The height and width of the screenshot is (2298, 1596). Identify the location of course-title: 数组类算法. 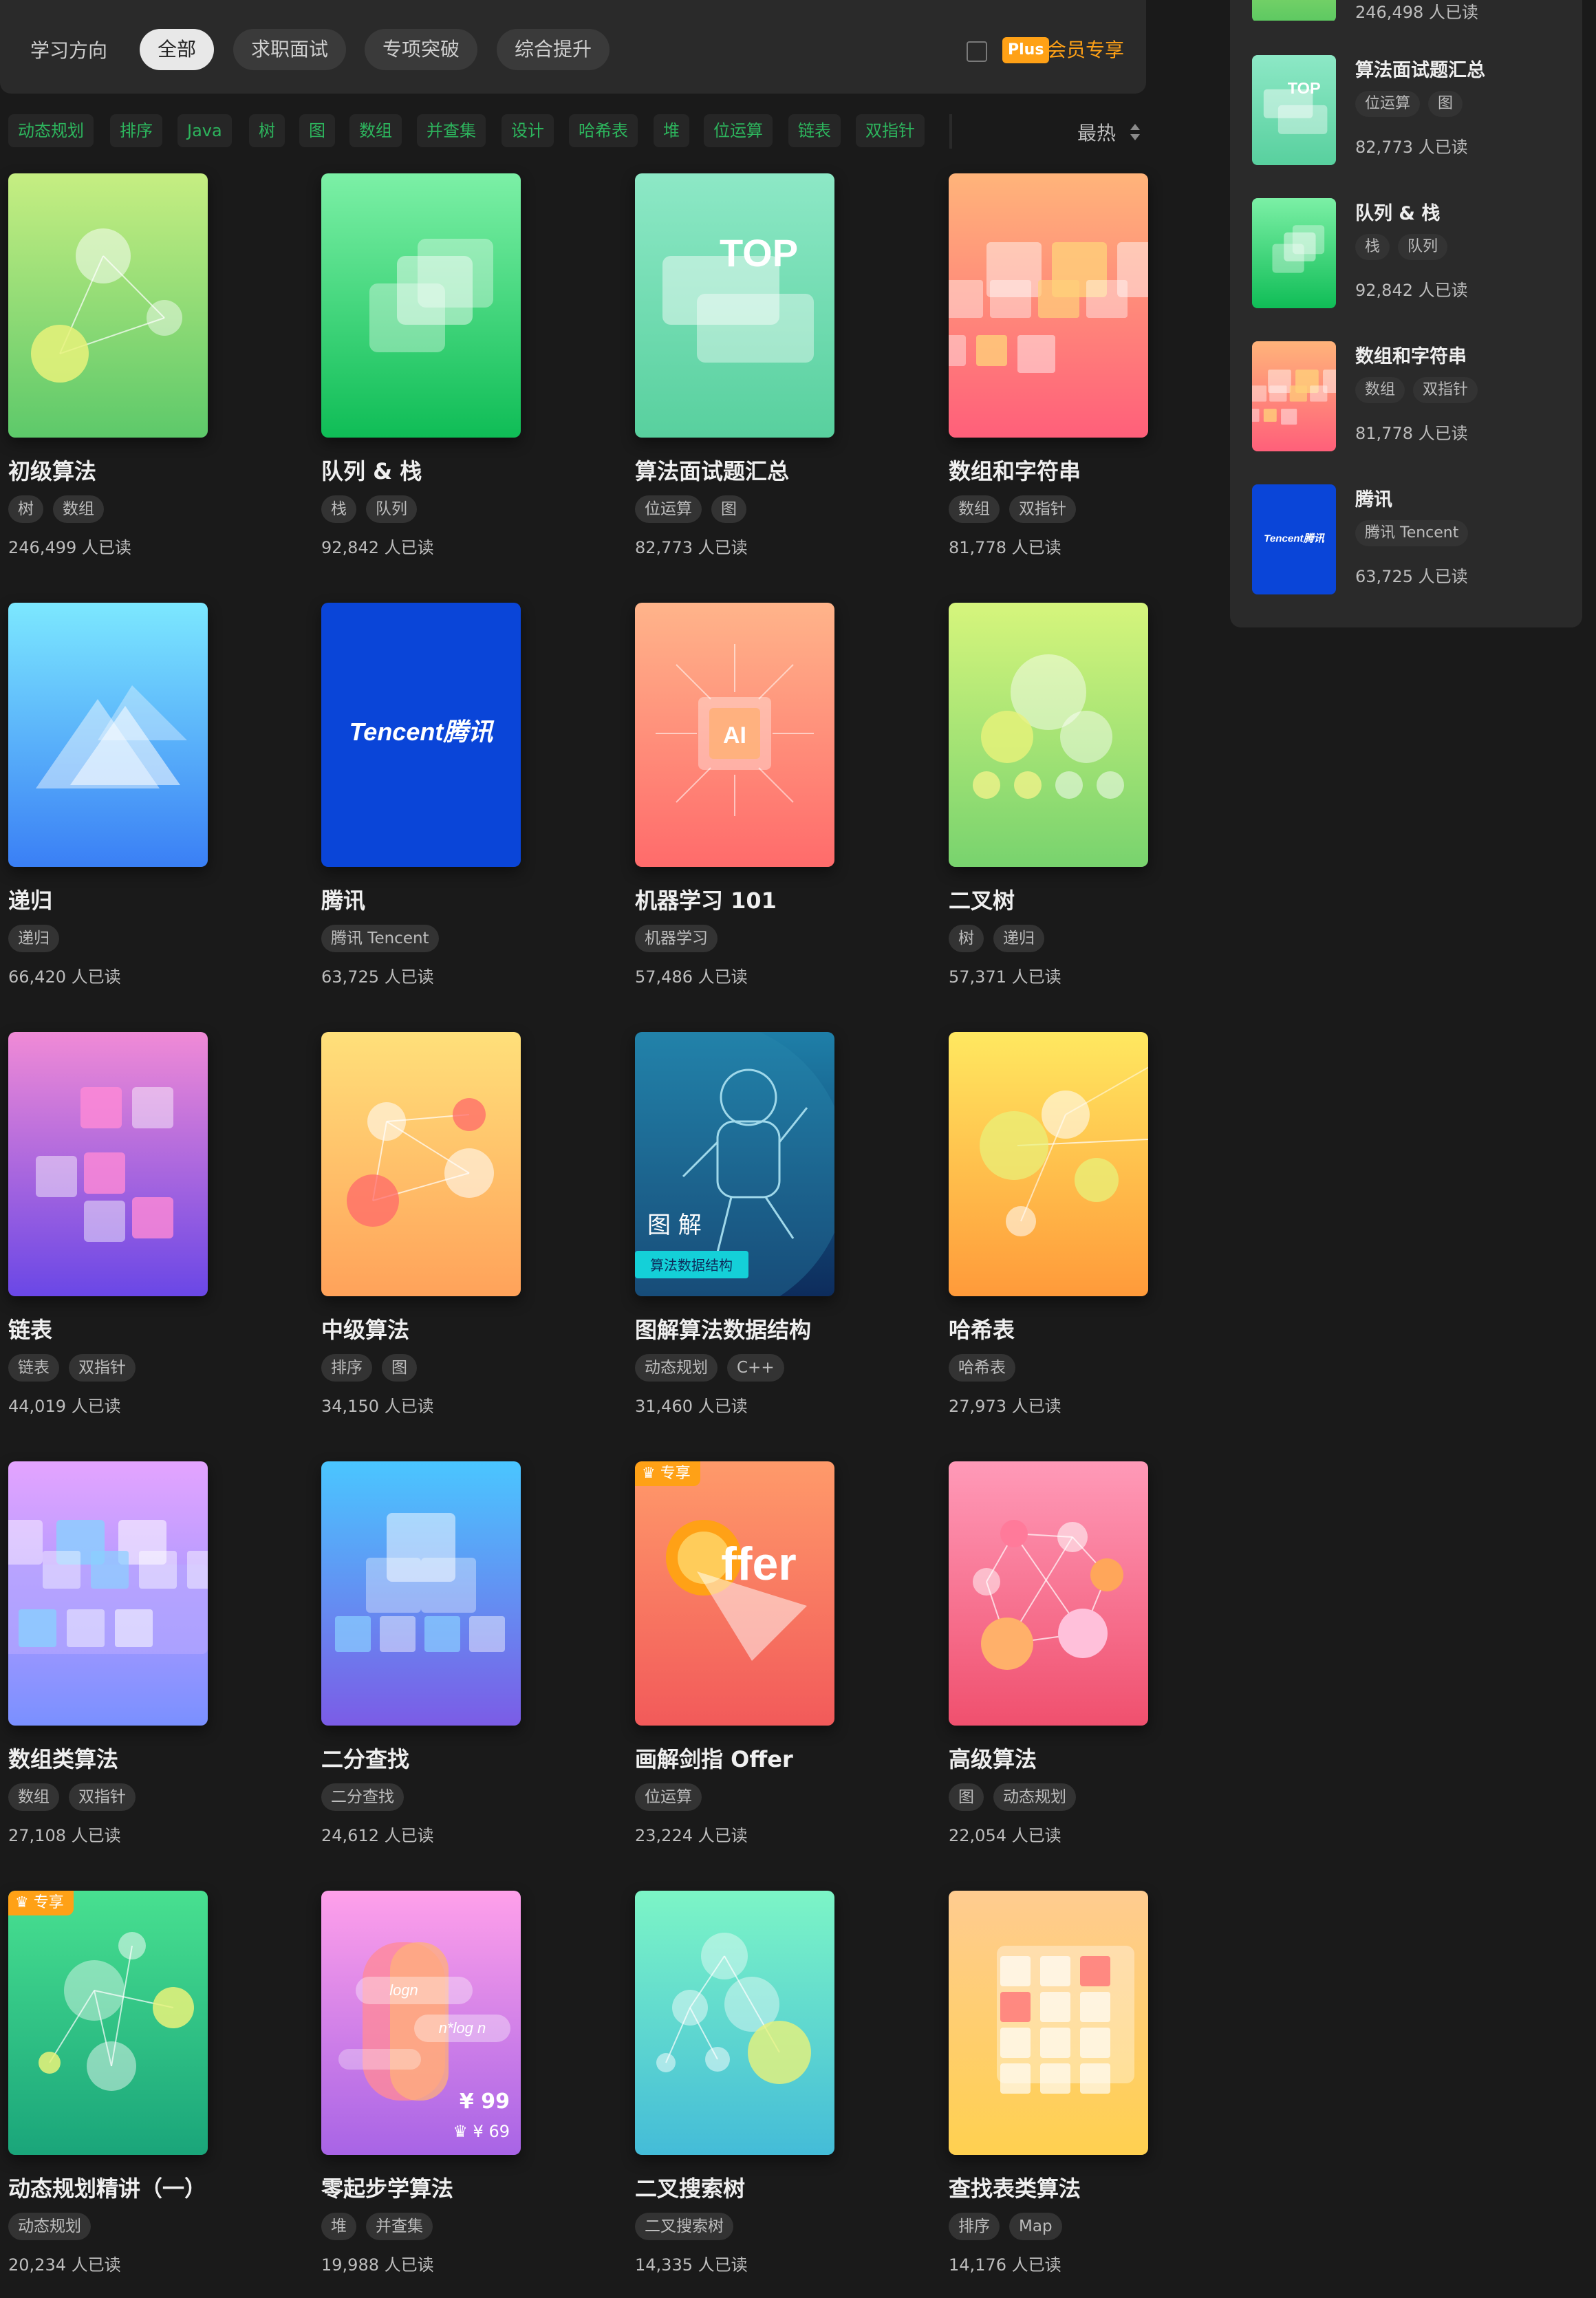
(63, 1758).